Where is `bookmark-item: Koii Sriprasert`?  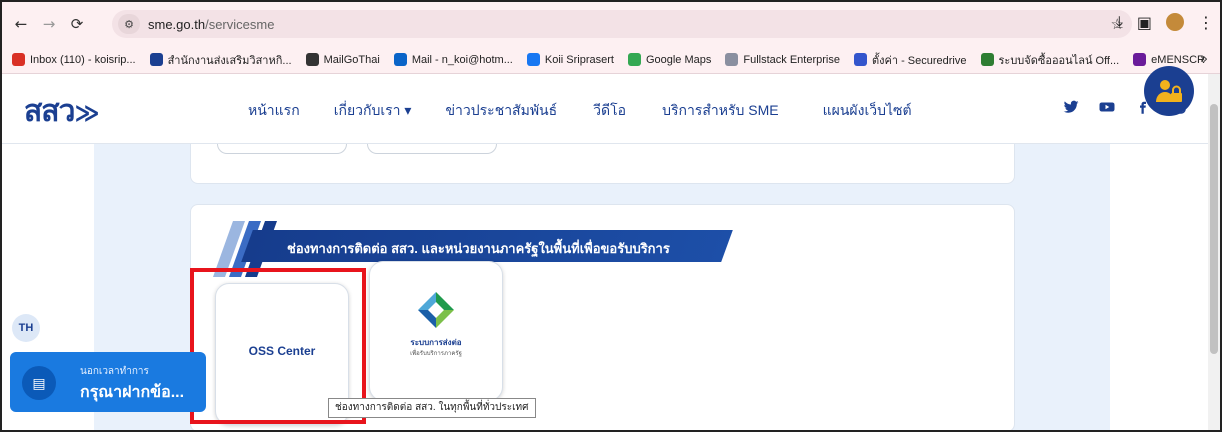 bookmark-item: Koii Sriprasert is located at coordinates (570, 59).